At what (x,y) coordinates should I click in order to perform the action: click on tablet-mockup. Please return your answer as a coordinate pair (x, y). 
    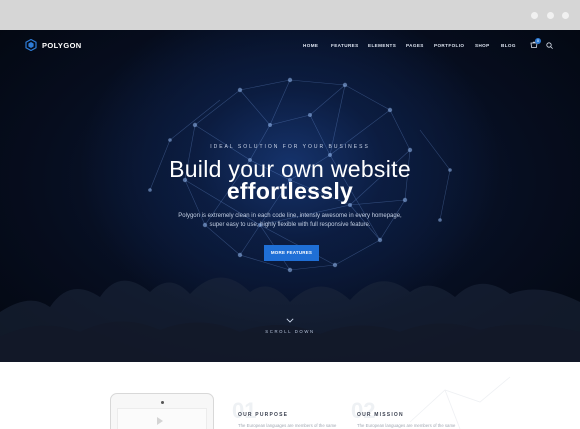
    Looking at the image, I should click on (162, 411).